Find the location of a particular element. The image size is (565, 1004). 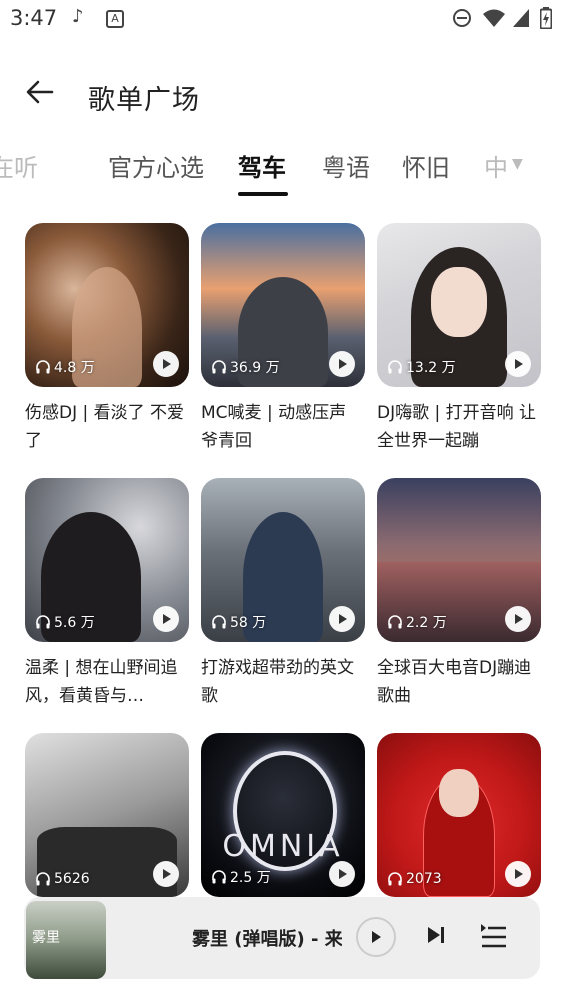

tab-nostalgia: 怀旧 is located at coordinates (426, 165).